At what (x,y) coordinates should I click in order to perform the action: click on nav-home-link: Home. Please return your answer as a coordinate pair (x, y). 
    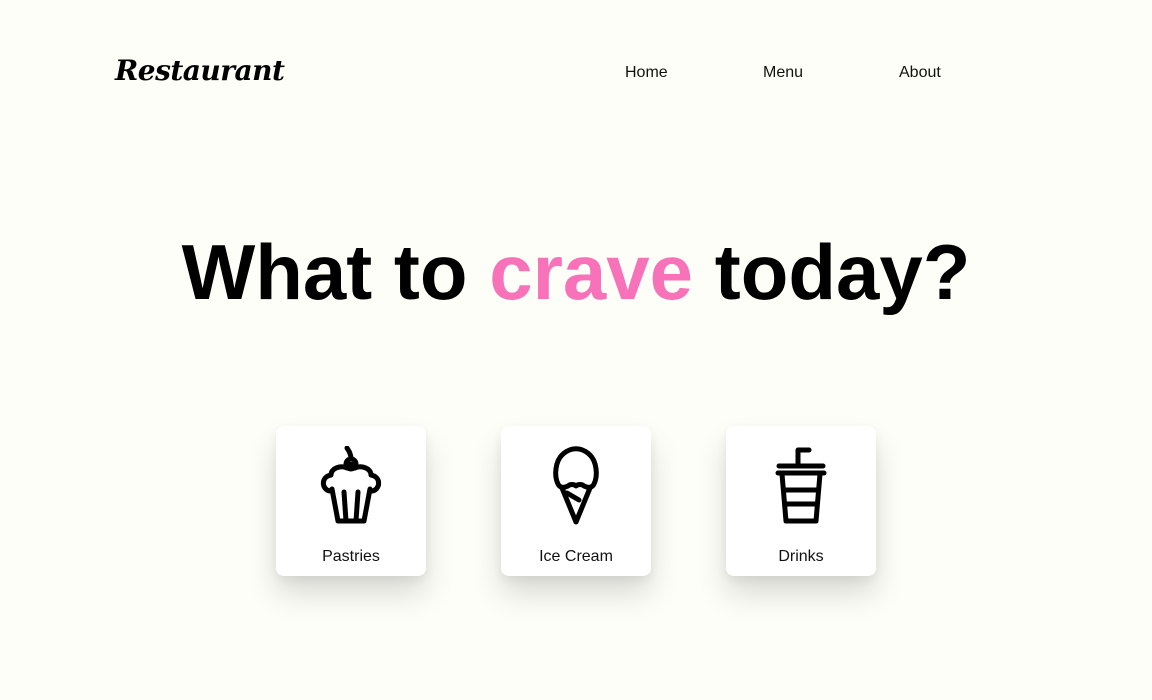
    Looking at the image, I should click on (646, 73).